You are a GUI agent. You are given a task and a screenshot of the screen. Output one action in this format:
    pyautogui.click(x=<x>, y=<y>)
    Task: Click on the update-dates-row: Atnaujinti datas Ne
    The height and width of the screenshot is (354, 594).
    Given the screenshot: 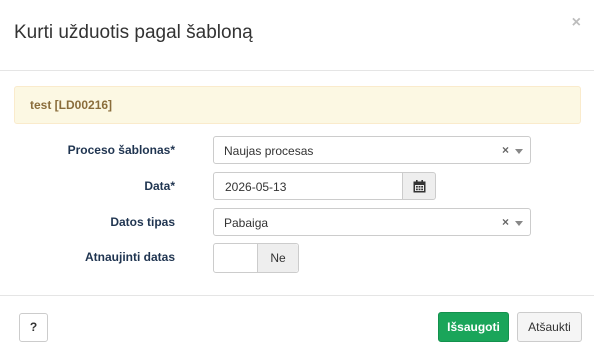 What is the action you would take?
    pyautogui.click(x=297, y=258)
    